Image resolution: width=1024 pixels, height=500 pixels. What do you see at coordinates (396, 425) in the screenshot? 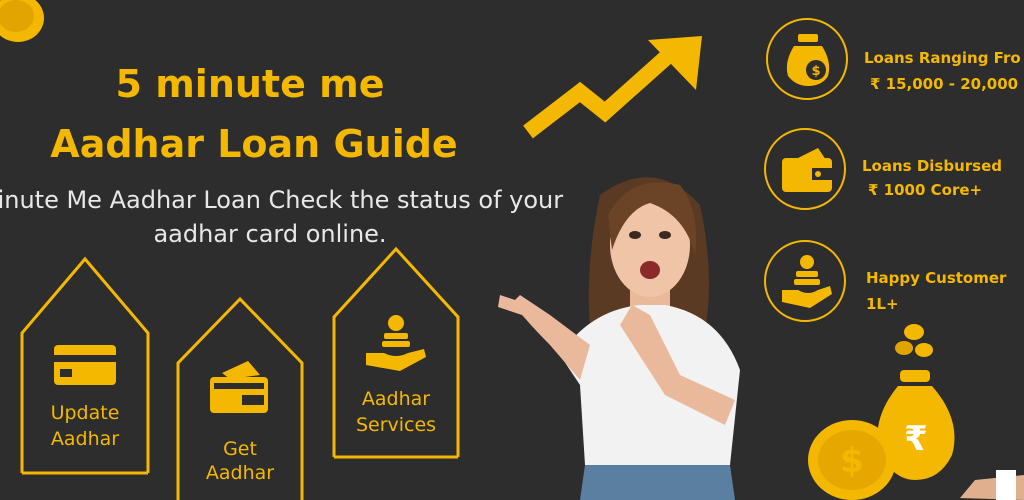
I see `house-label-line2: Services` at bounding box center [396, 425].